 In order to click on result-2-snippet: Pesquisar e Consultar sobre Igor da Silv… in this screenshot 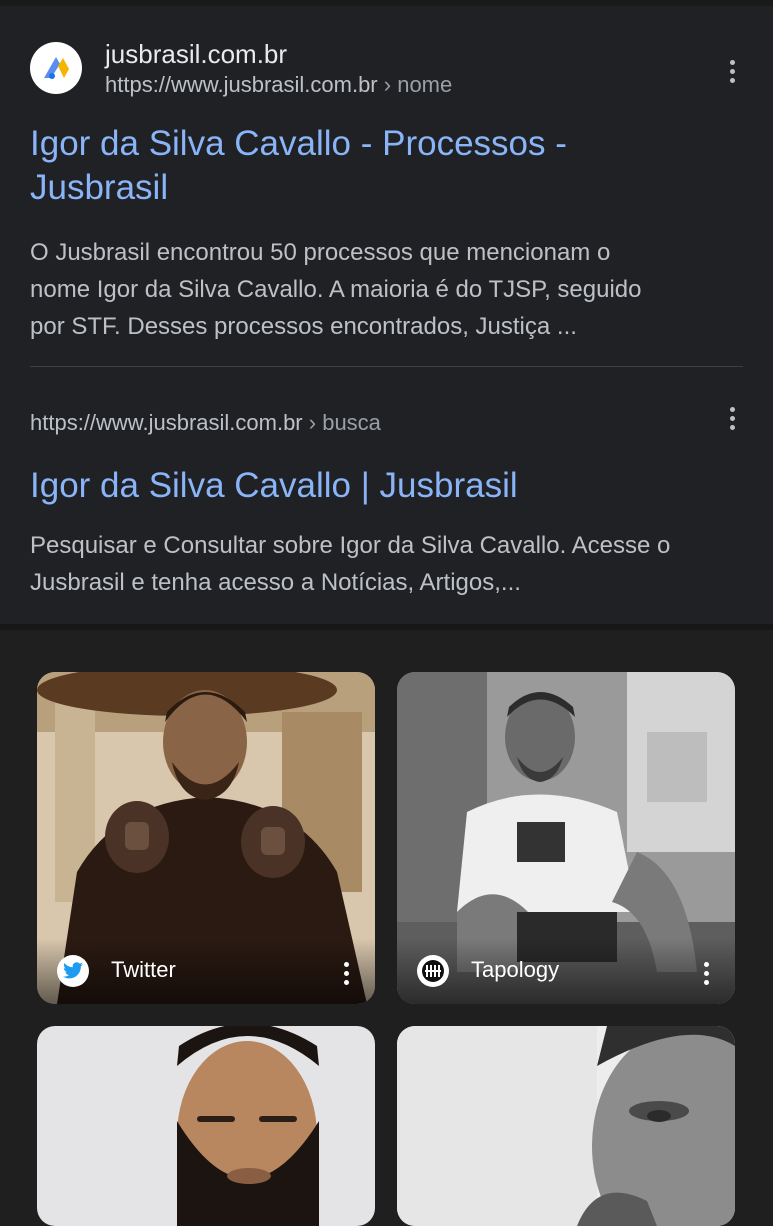, I will do `click(390, 564)`.